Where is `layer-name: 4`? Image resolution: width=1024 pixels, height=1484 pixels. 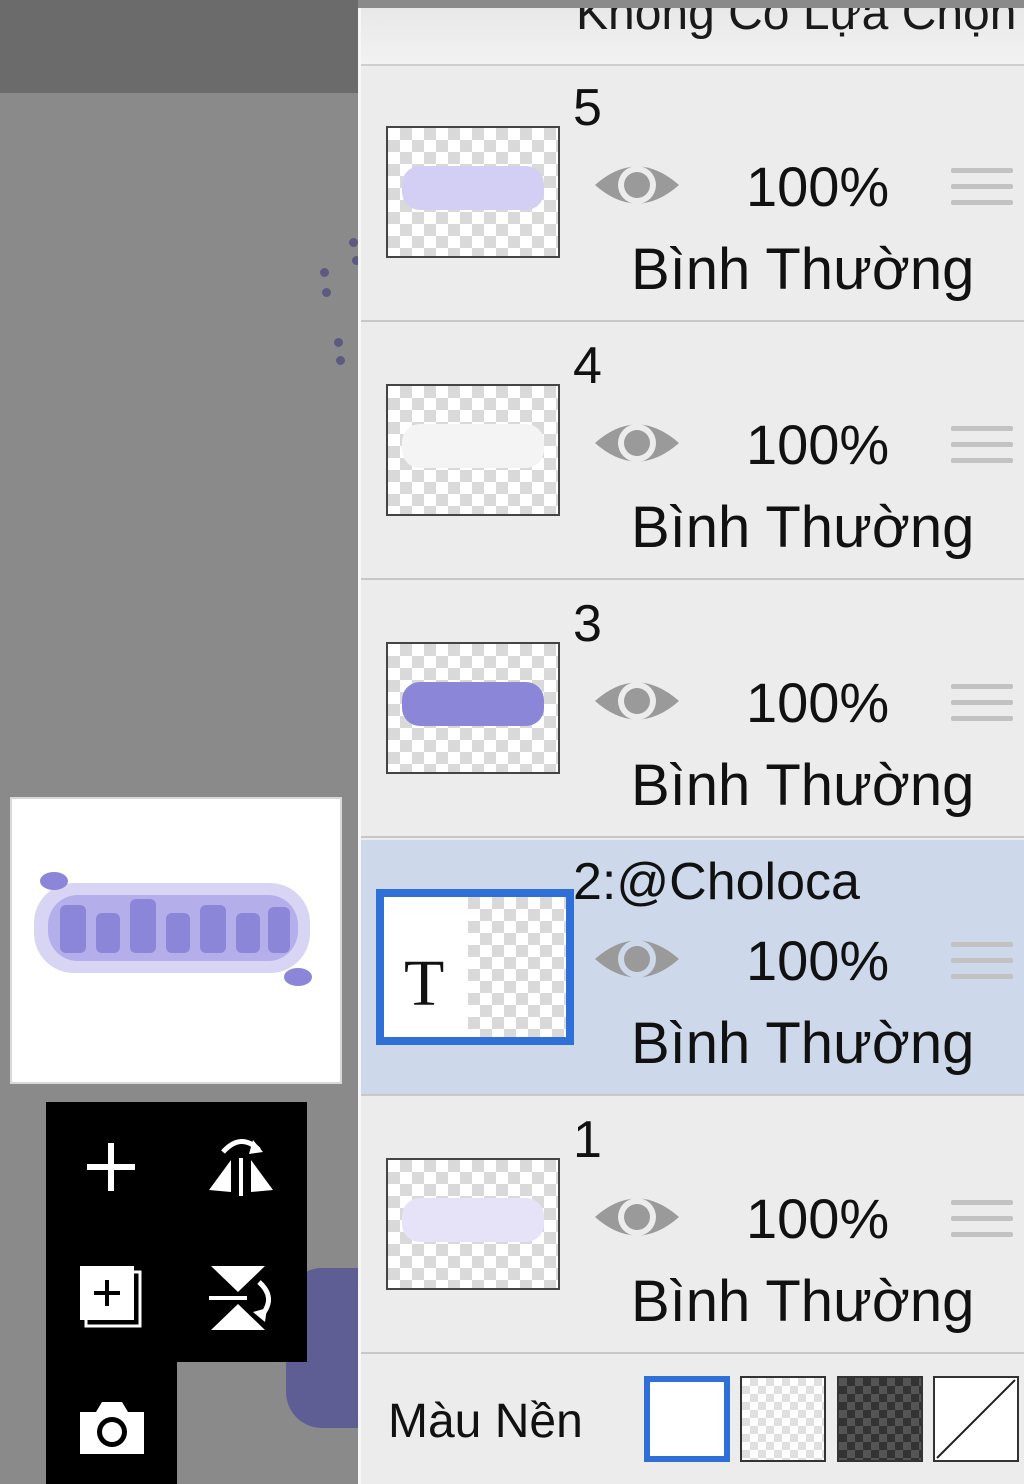
layer-name: 4 is located at coordinates (587, 366).